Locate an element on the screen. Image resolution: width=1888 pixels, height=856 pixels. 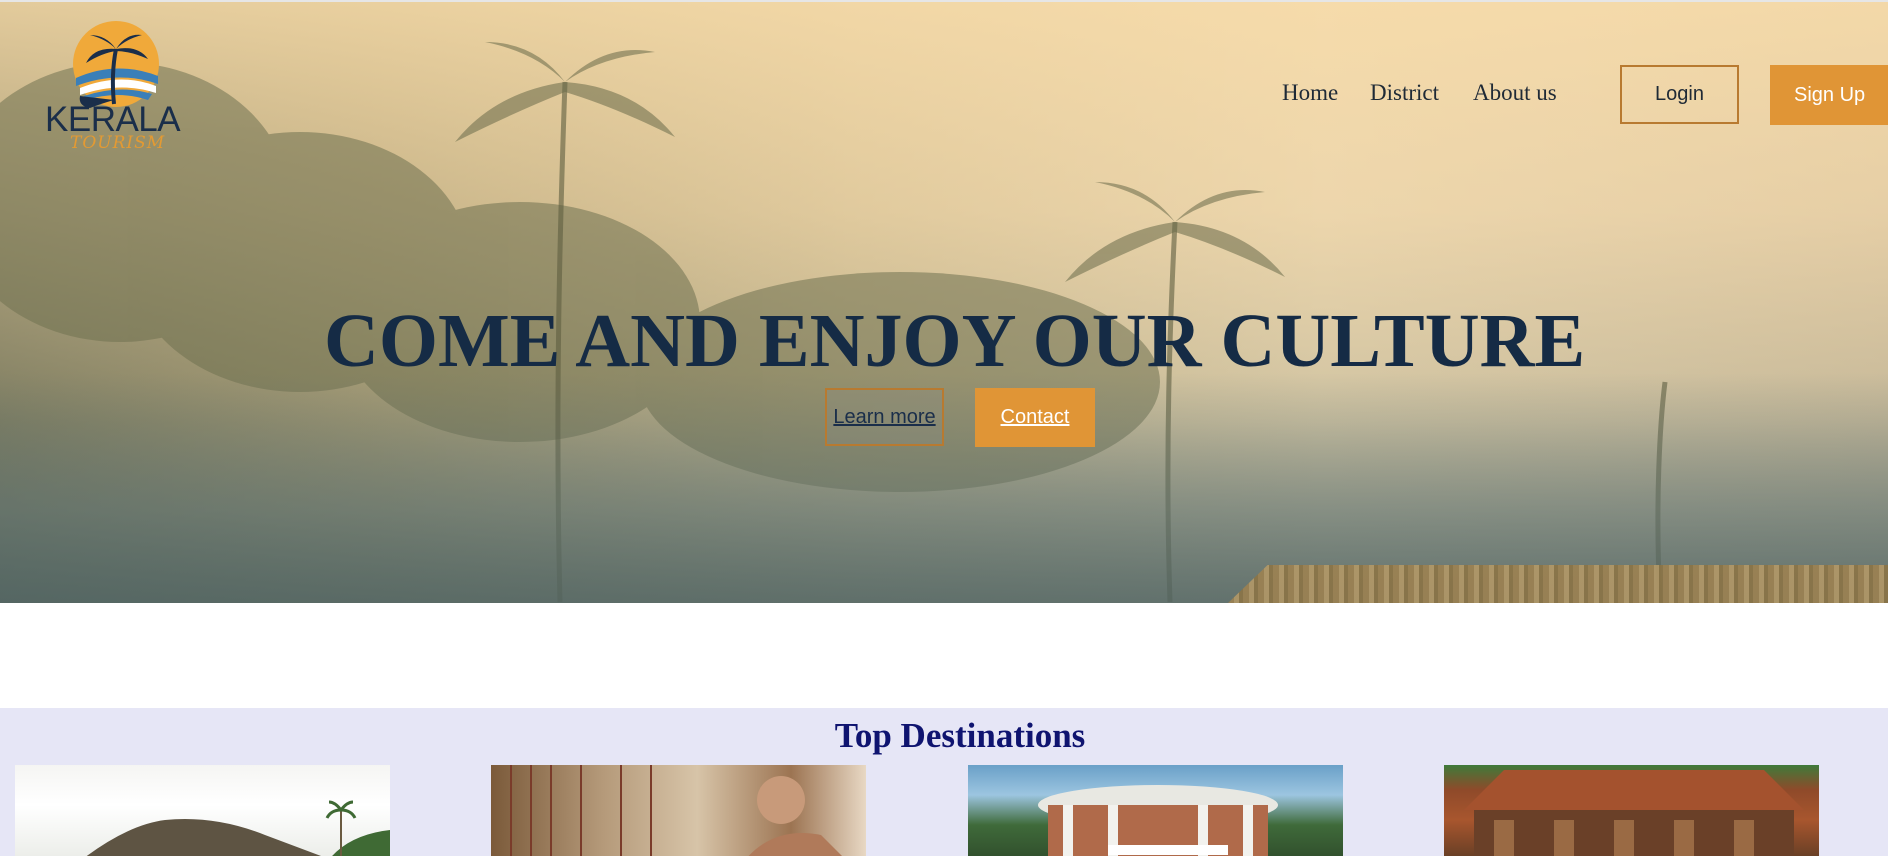
nav-home-link: Home is located at coordinates (1310, 93).